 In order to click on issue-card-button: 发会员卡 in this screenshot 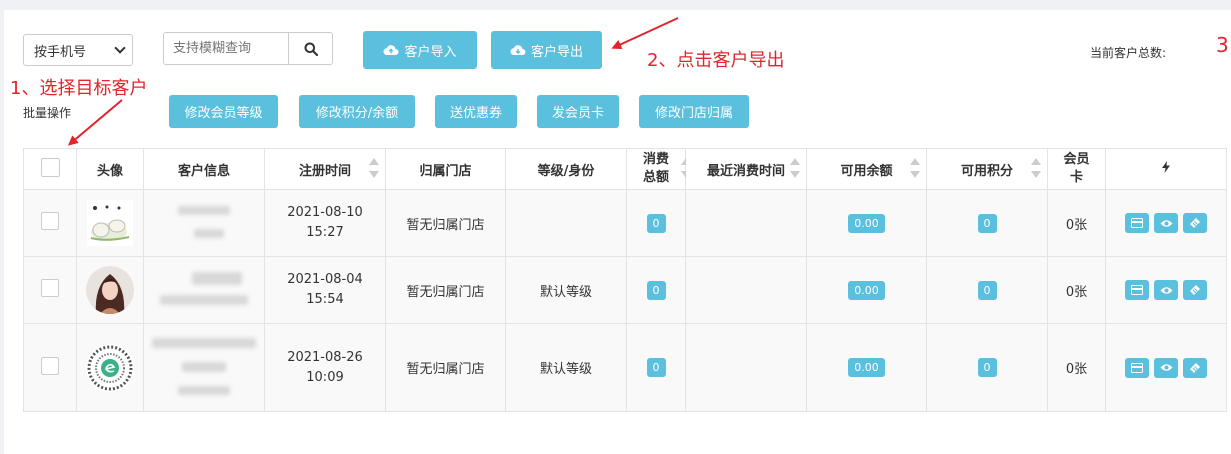, I will do `click(578, 111)`.